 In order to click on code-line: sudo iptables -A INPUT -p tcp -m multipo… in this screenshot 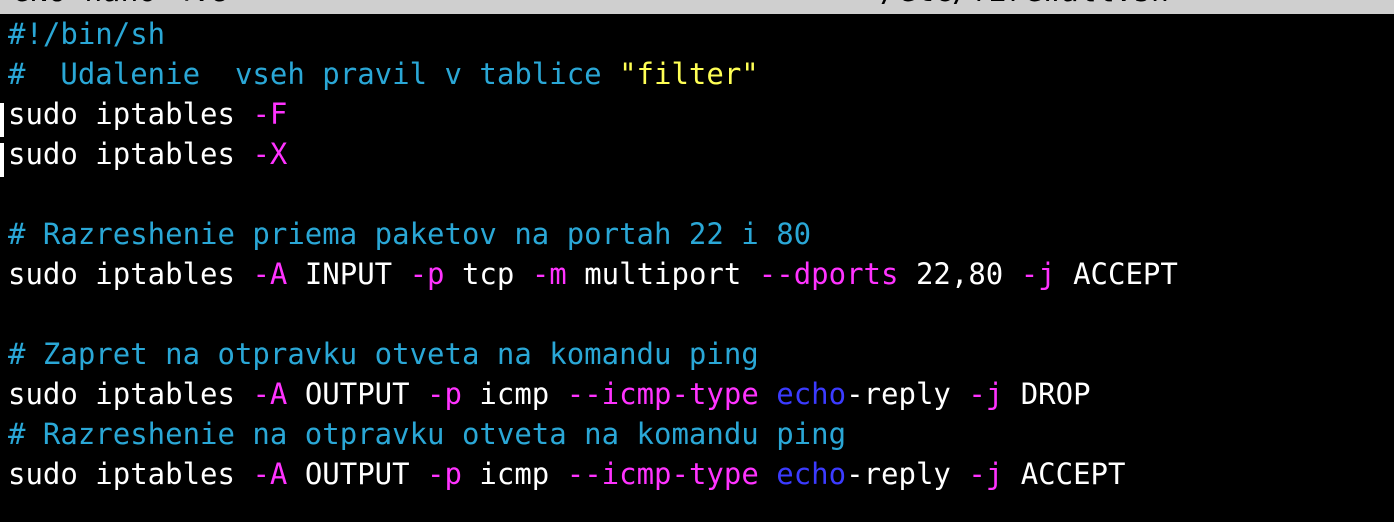, I will do `click(593, 274)`.